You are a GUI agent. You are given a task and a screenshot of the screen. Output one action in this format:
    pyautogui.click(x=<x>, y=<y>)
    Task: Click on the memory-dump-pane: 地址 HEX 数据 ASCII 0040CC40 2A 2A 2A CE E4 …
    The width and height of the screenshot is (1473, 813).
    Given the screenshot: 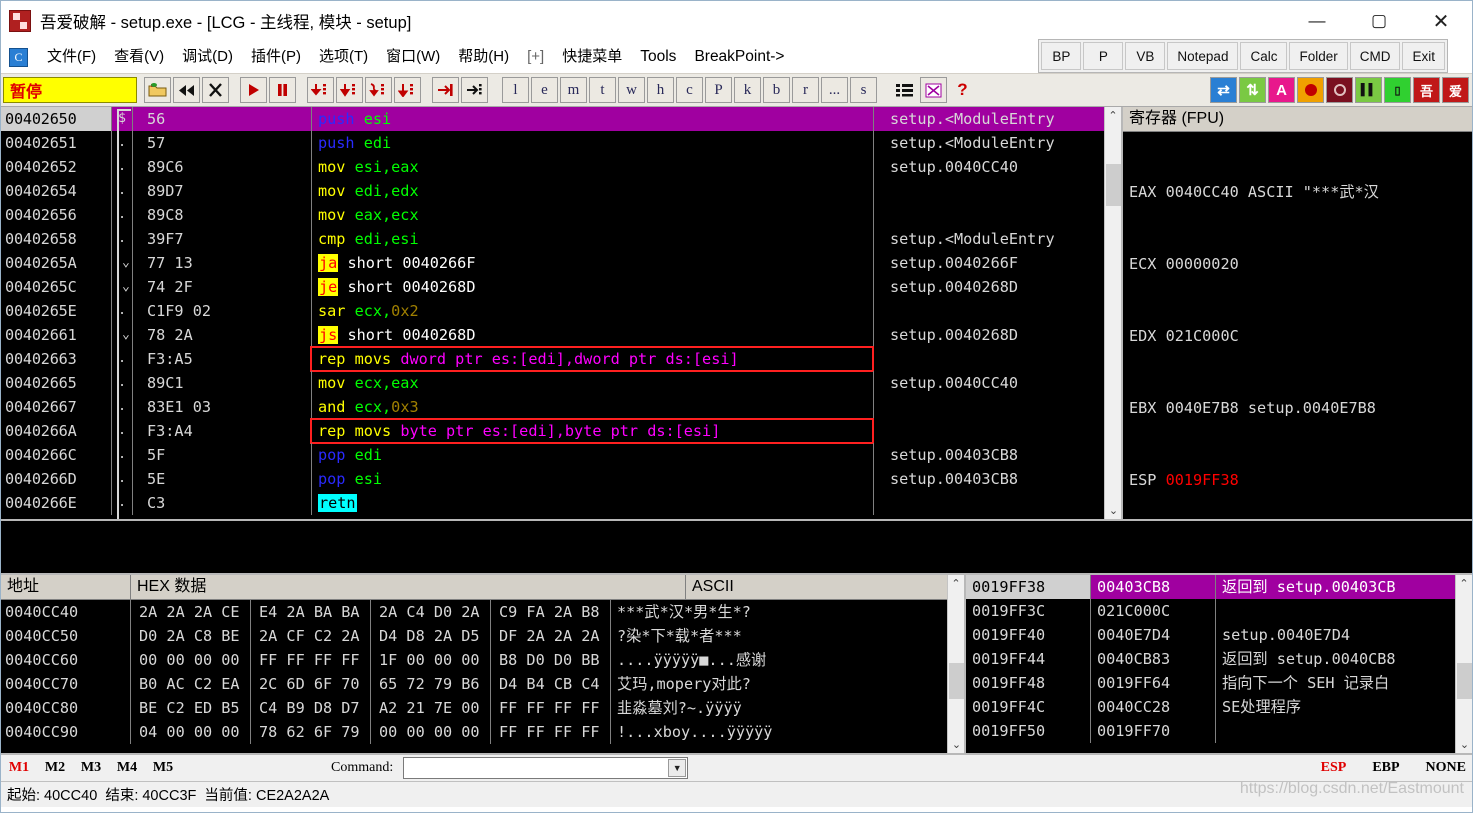 What is the action you would take?
    pyautogui.click(x=483, y=664)
    